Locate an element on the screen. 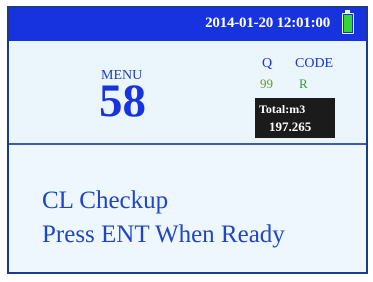  total-value: 197.265 is located at coordinates (290, 126).